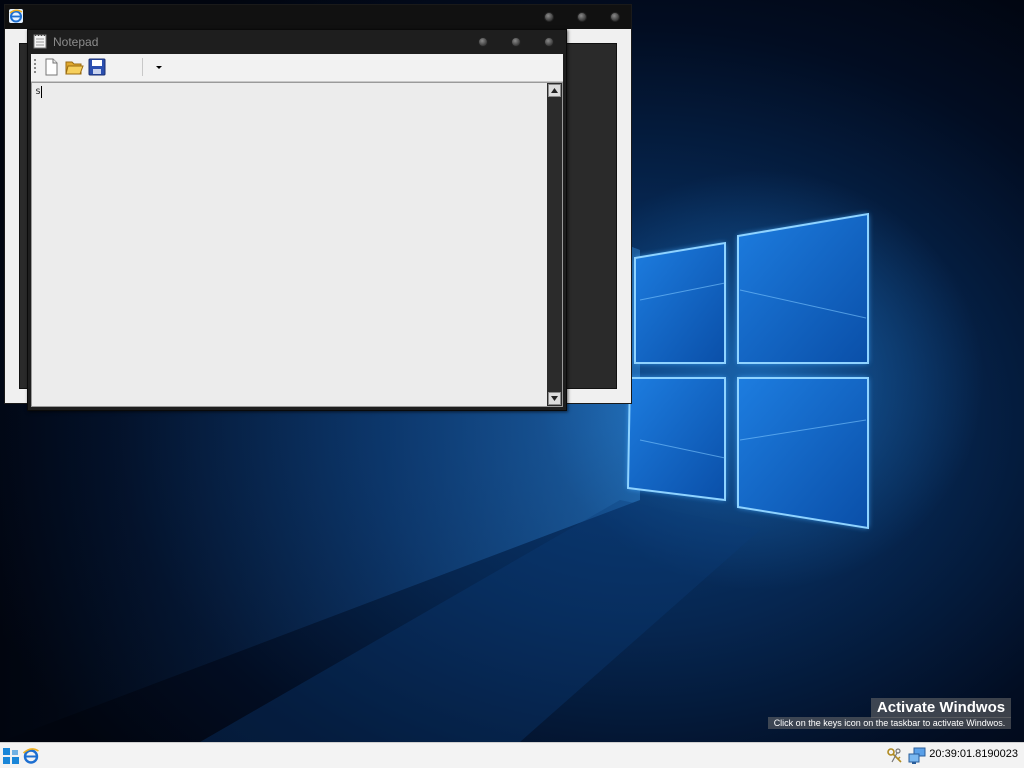  Describe the element at coordinates (917, 756) in the screenshot. I see `network-icon` at that location.